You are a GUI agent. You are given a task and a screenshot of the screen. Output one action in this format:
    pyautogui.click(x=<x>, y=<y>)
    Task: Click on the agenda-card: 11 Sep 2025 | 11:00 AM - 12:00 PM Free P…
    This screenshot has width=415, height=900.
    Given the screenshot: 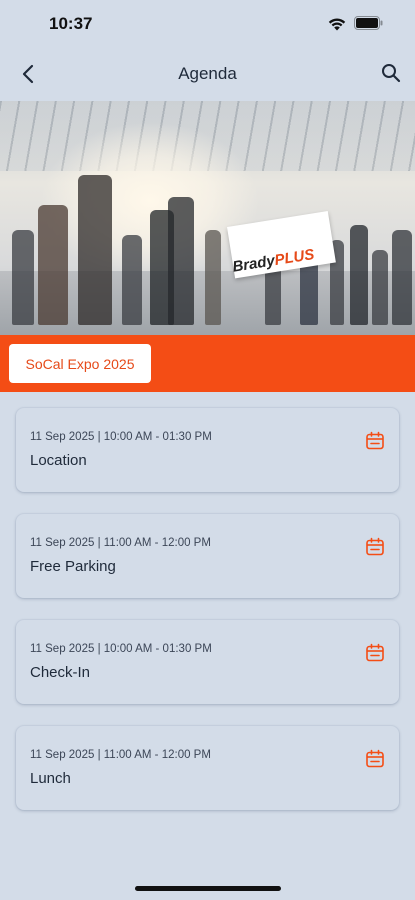 What is the action you would take?
    pyautogui.click(x=207, y=556)
    